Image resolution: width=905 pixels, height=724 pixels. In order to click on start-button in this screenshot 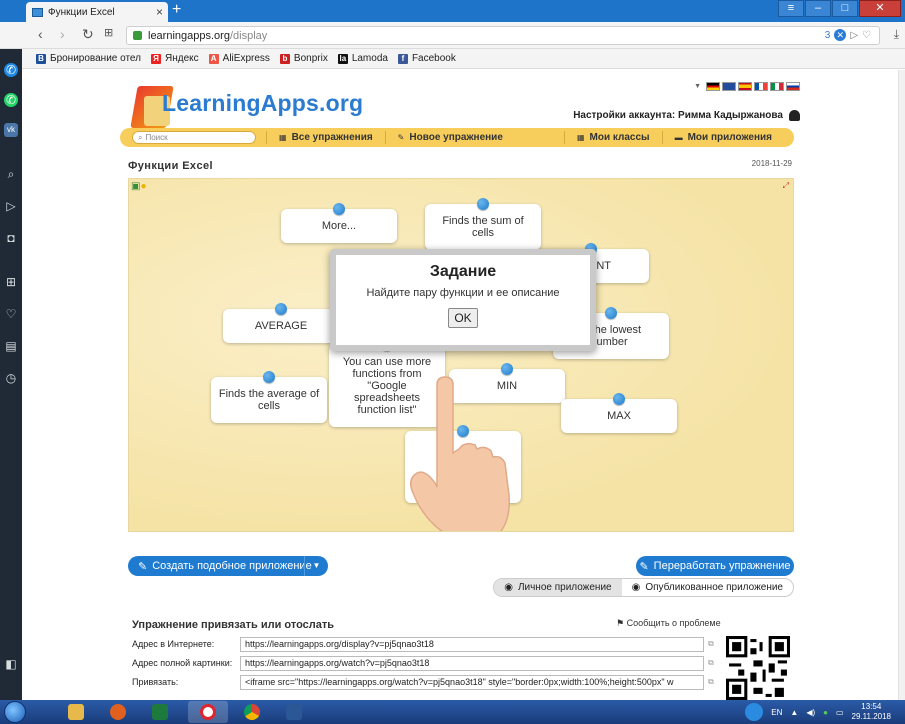, I will do `click(15, 712)`.